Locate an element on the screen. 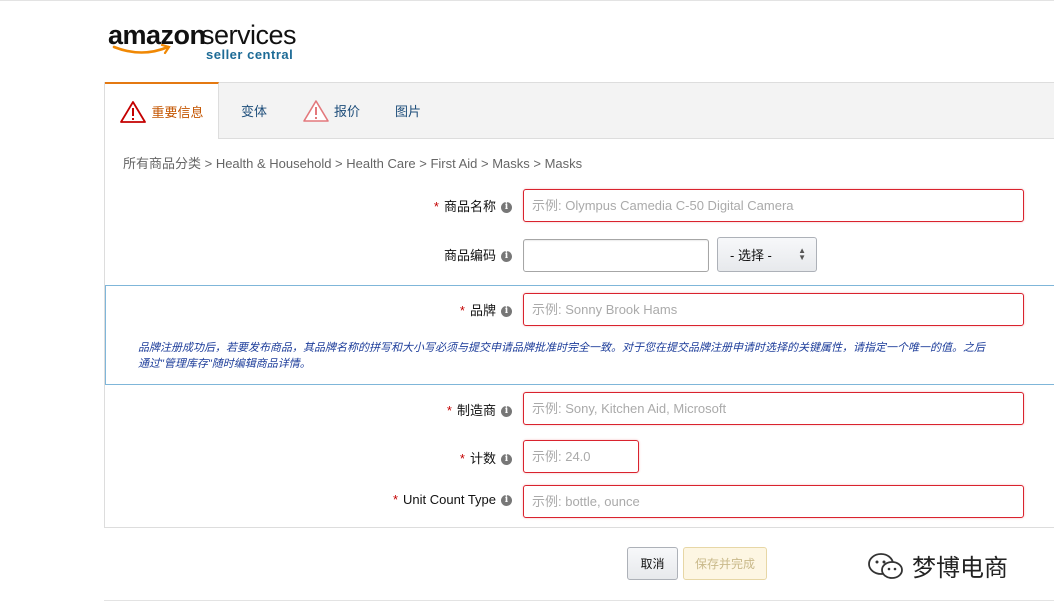  tab-vital-info: 重要信息 is located at coordinates (162, 110).